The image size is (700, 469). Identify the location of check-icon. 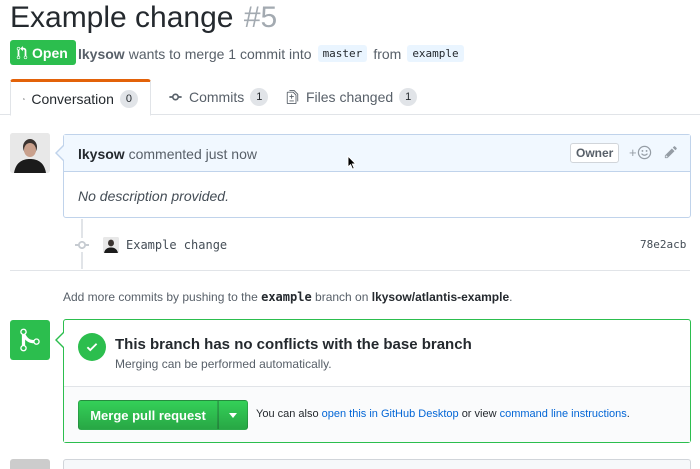
(92, 347).